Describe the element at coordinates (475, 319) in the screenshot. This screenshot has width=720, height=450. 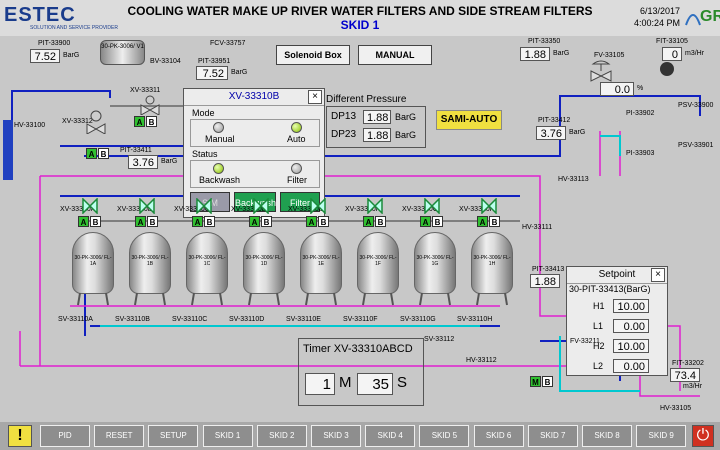
I see `filter-sv-tag: SV-33110H` at that location.